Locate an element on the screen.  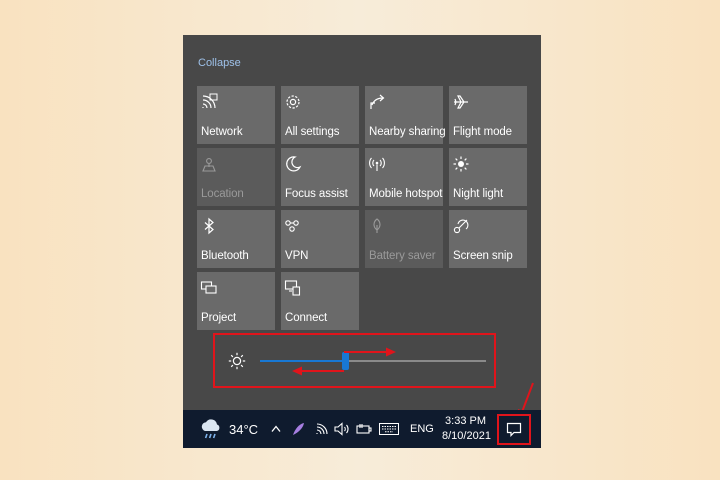
quick-action-label: Screen snip is located at coordinates (483, 256).